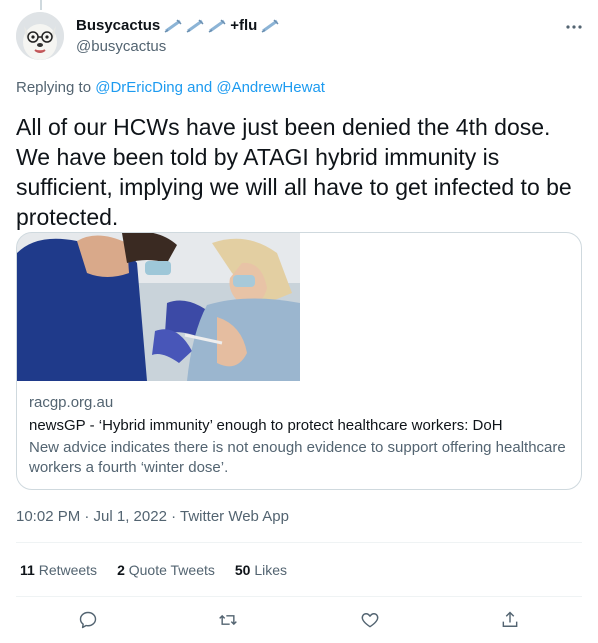  Describe the element at coordinates (118, 25) in the screenshot. I see `author-name: Busycactus` at that location.